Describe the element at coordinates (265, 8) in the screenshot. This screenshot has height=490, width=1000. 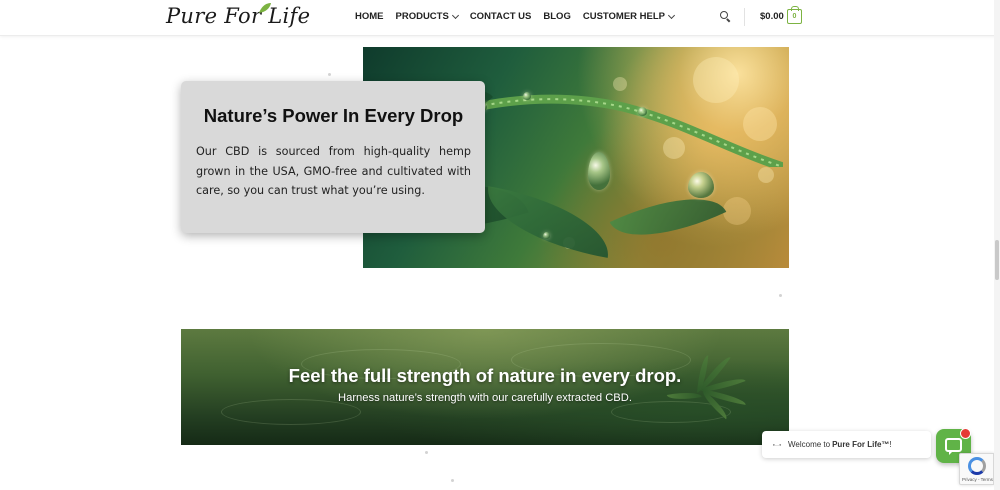
I see `leaf-icon` at that location.